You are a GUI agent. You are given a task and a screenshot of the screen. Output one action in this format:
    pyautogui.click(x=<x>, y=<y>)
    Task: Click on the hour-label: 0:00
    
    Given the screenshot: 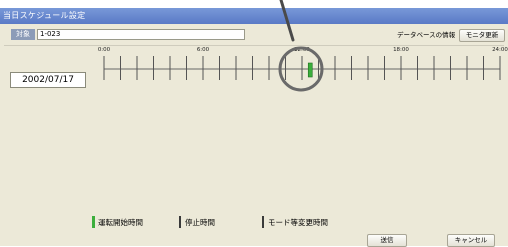 What is the action you would take?
    pyautogui.click(x=104, y=50)
    